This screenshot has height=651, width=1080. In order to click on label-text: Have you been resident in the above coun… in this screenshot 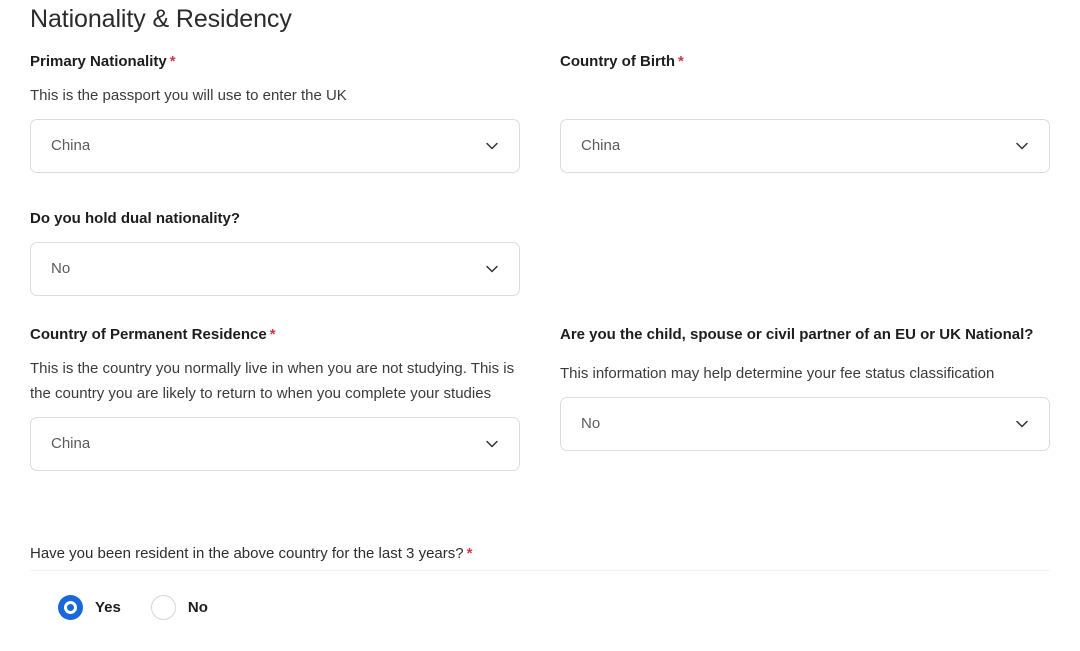, I will do `click(247, 553)`.